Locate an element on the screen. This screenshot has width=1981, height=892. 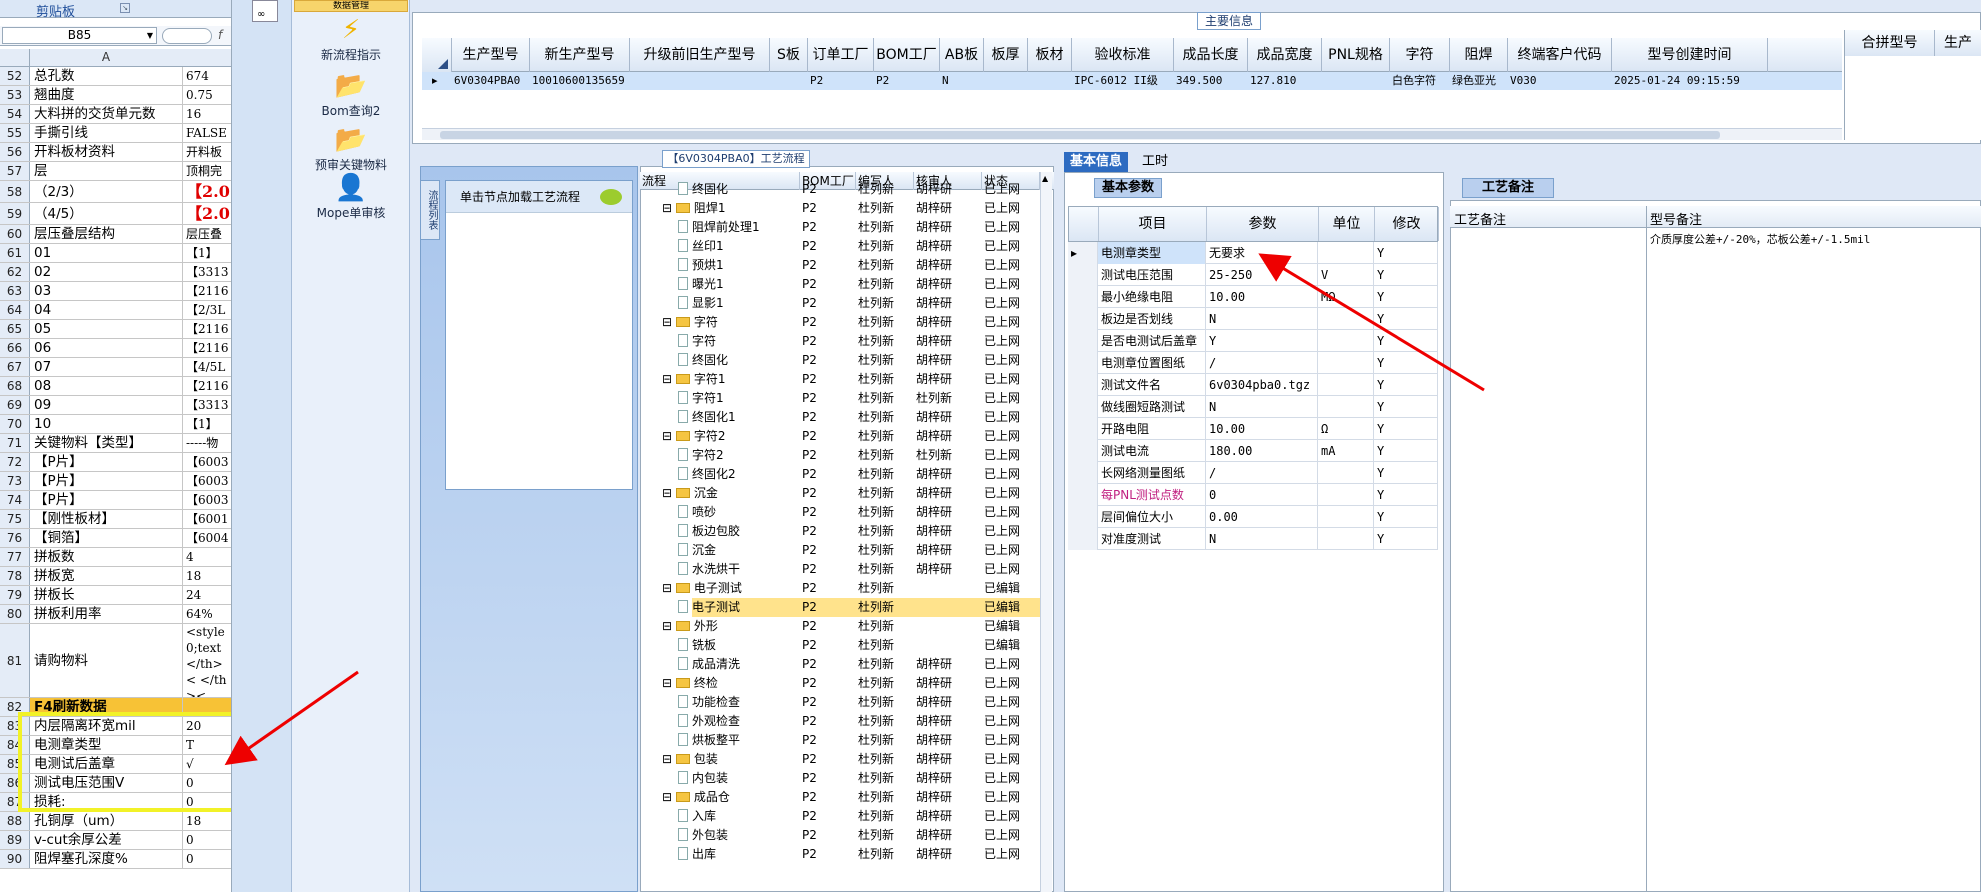
row-number: 60 is located at coordinates (15, 234).